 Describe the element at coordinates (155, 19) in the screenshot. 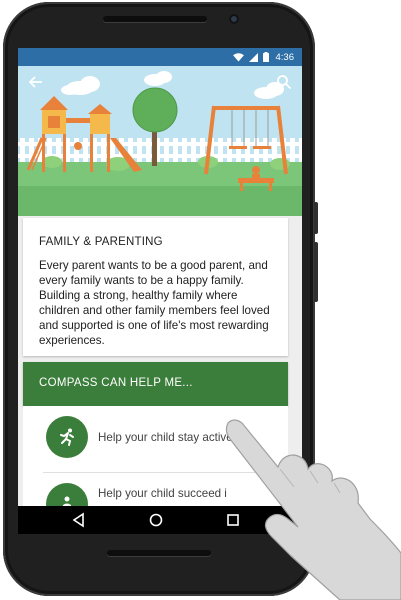

I see `top-speaker` at that location.